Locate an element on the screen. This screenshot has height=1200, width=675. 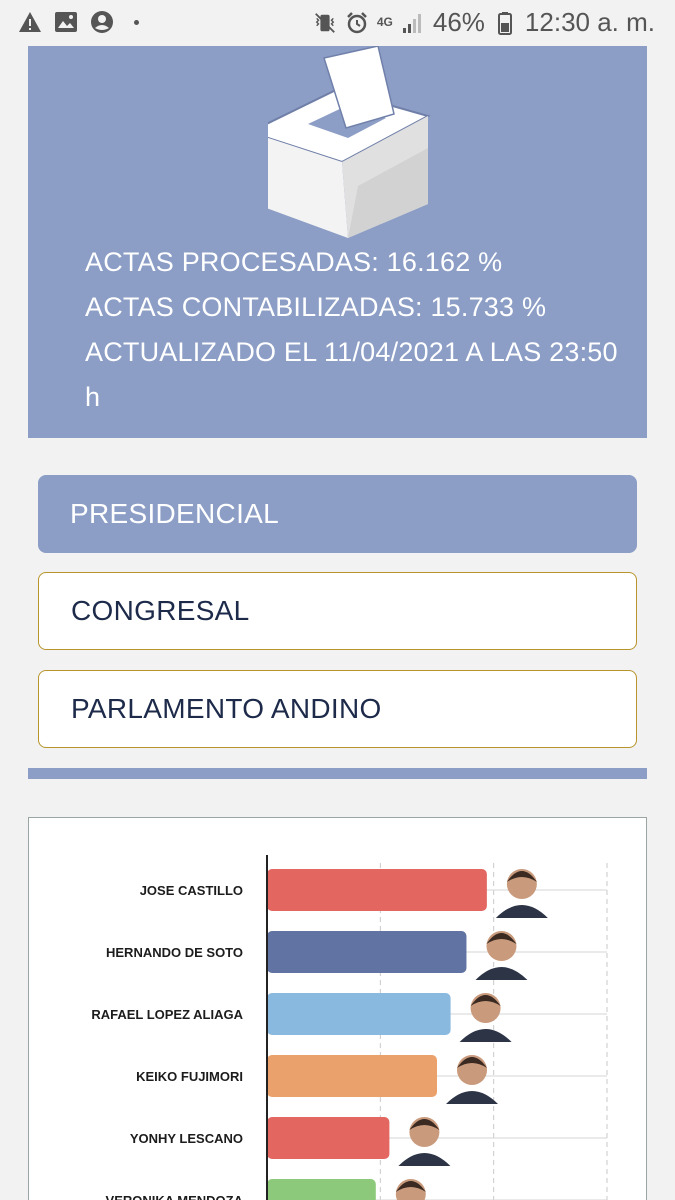
status-right: 4G 46% 12:30 a. m. is located at coordinates (484, 22).